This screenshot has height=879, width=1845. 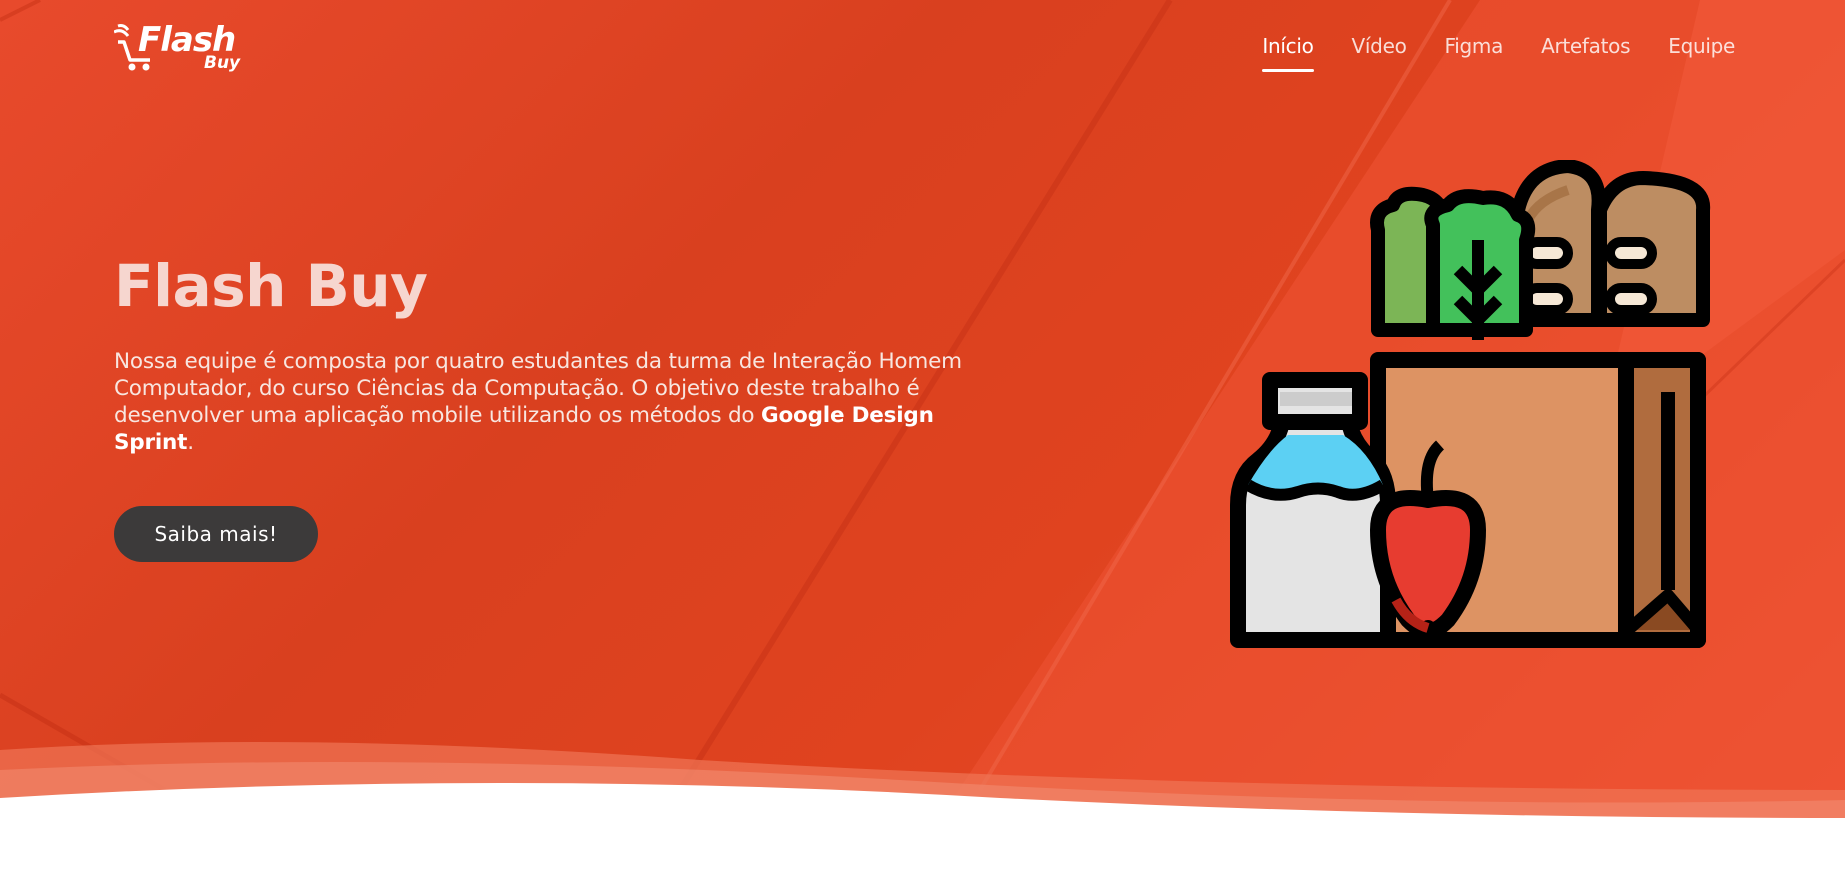 What do you see at coordinates (1470, 404) in the screenshot?
I see `grocery-bag-icon` at bounding box center [1470, 404].